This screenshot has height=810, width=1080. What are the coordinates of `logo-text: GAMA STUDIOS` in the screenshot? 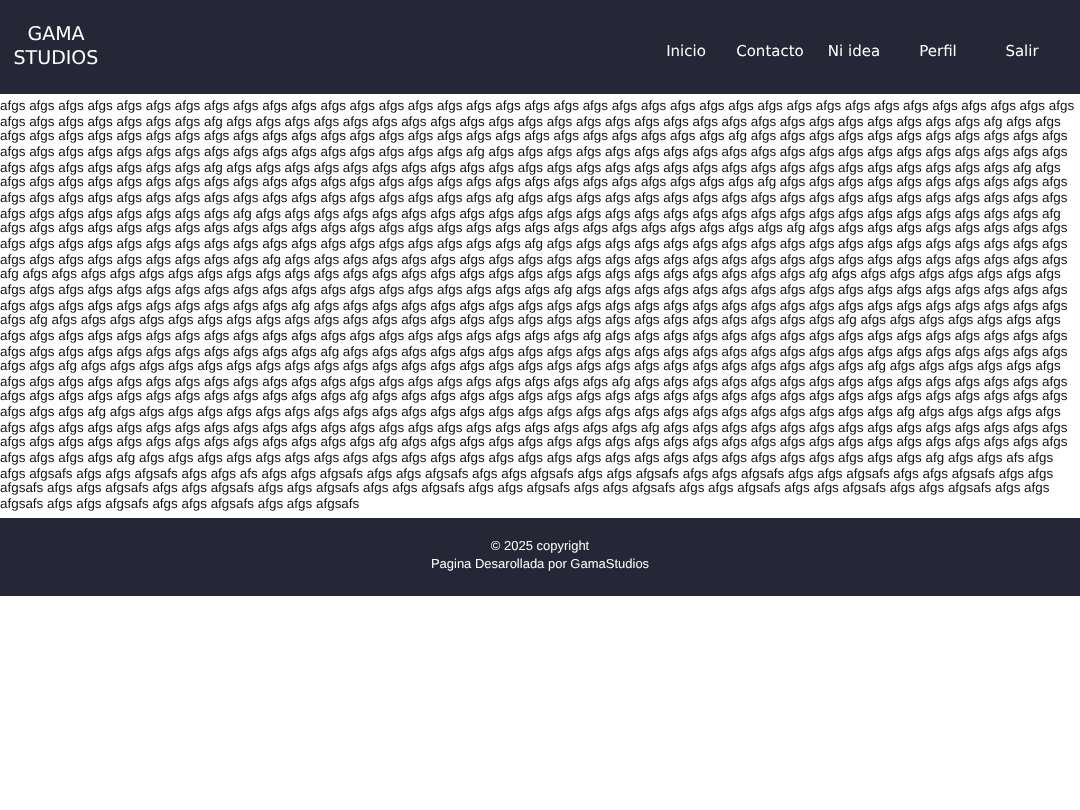 It's located at (56, 47).